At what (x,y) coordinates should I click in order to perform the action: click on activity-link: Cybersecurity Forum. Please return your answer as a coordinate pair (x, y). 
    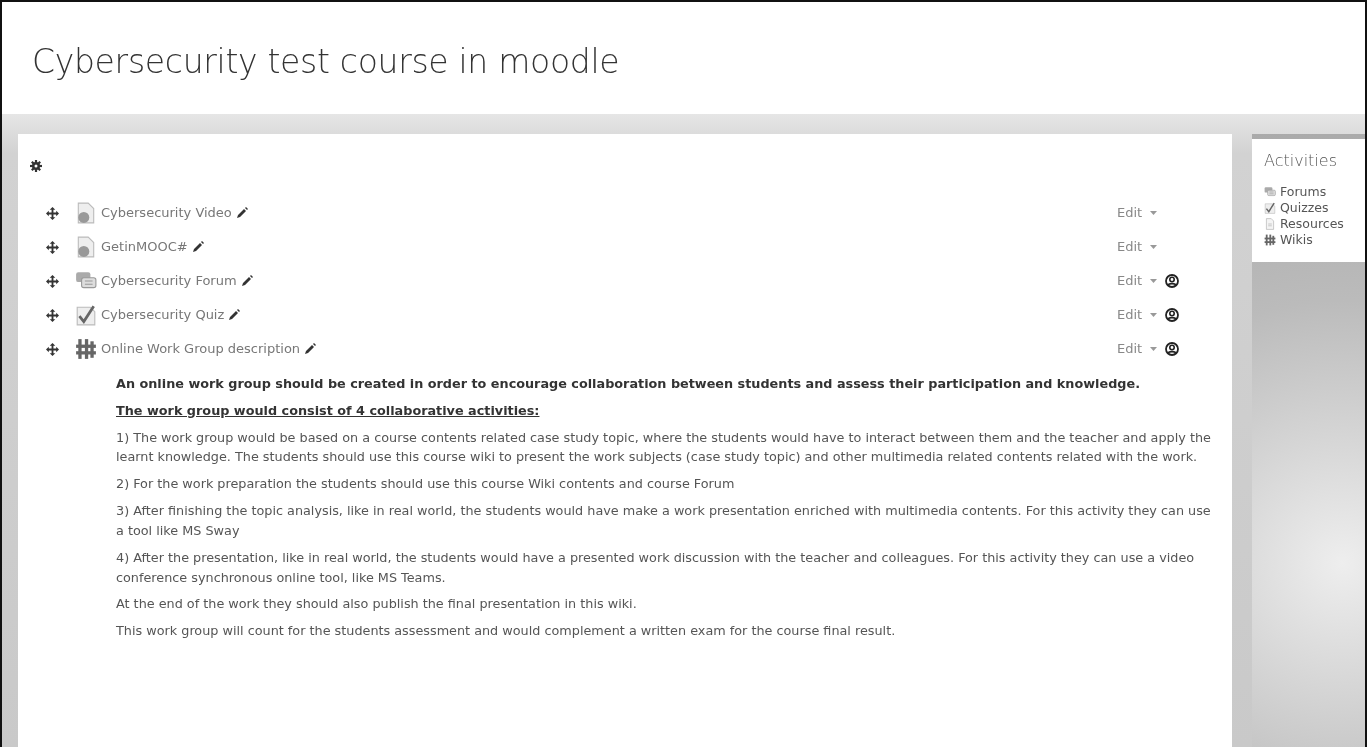
    Looking at the image, I should click on (169, 281).